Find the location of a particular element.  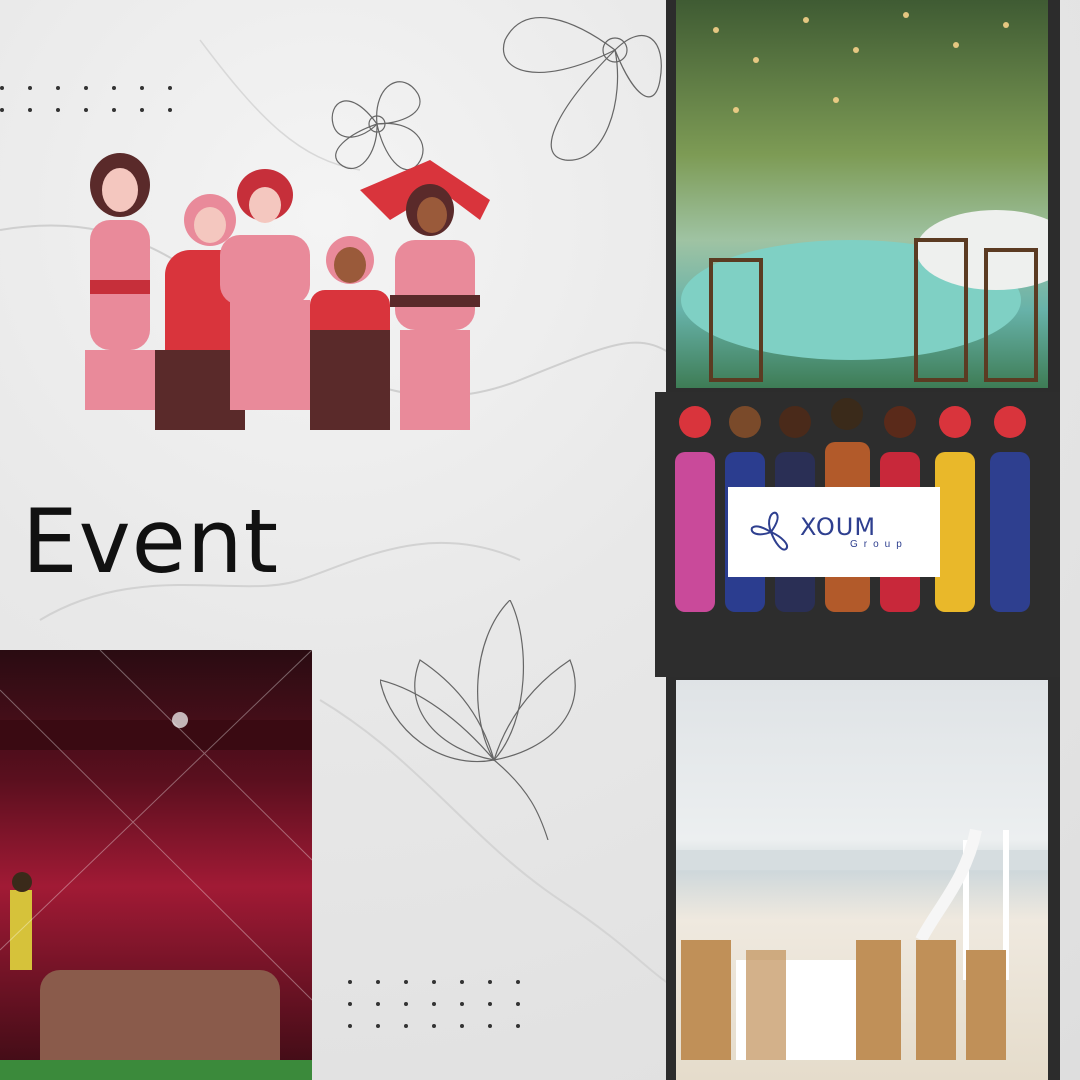

dot-pattern-bottom is located at coordinates (446, 1004).